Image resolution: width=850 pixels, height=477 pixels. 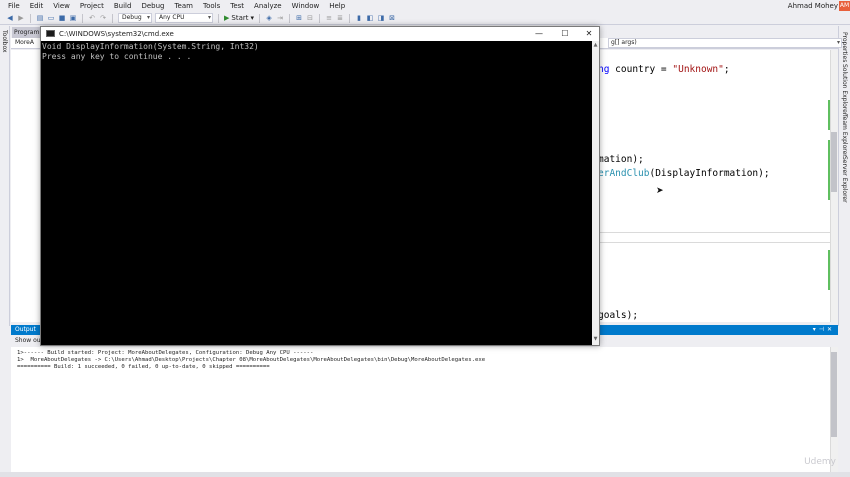 What do you see at coordinates (844, 179) in the screenshot?
I see `server-explorer-tab: Server Explorer` at bounding box center [844, 179].